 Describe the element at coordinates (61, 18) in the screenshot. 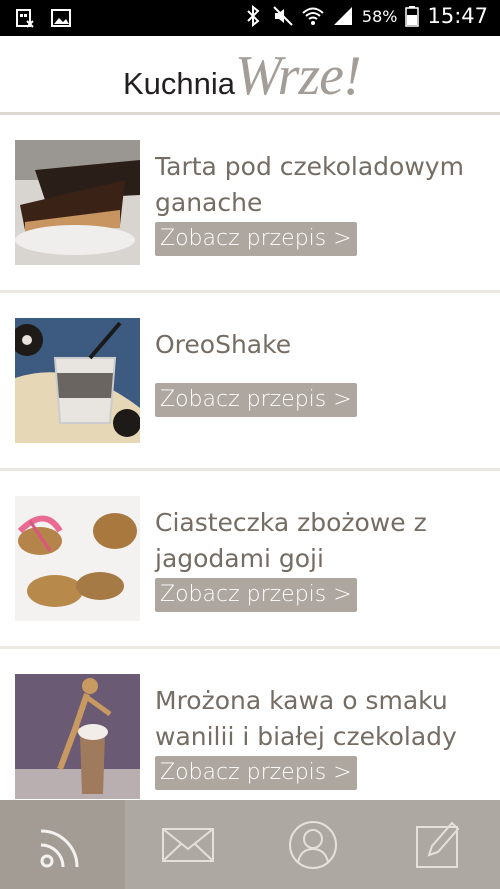

I see `image-icon` at that location.